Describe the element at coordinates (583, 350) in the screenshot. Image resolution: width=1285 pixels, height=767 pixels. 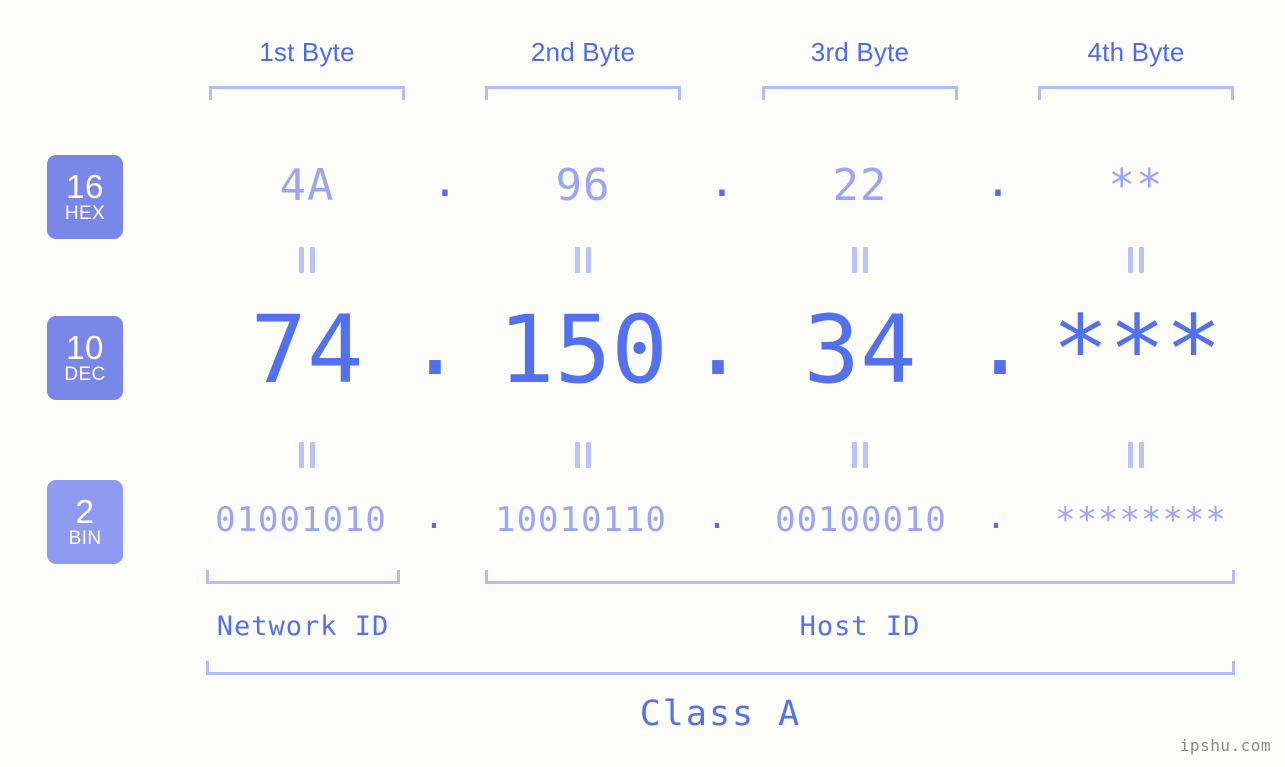
I see `dec-byte-2: 150` at that location.